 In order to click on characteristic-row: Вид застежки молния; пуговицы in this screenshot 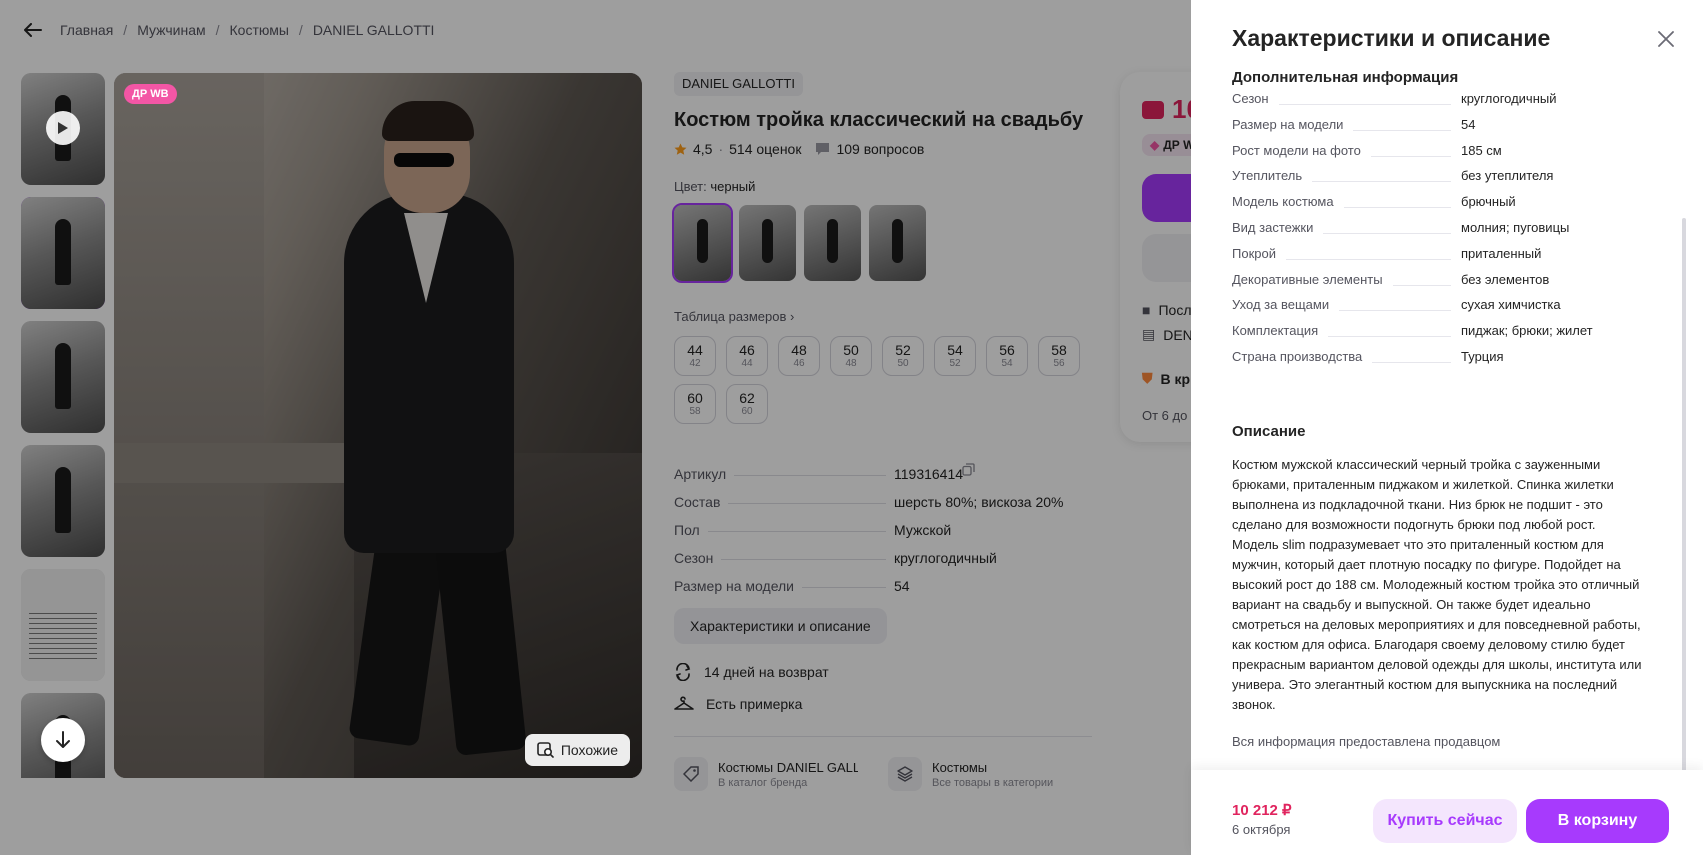, I will do `click(1442, 228)`.